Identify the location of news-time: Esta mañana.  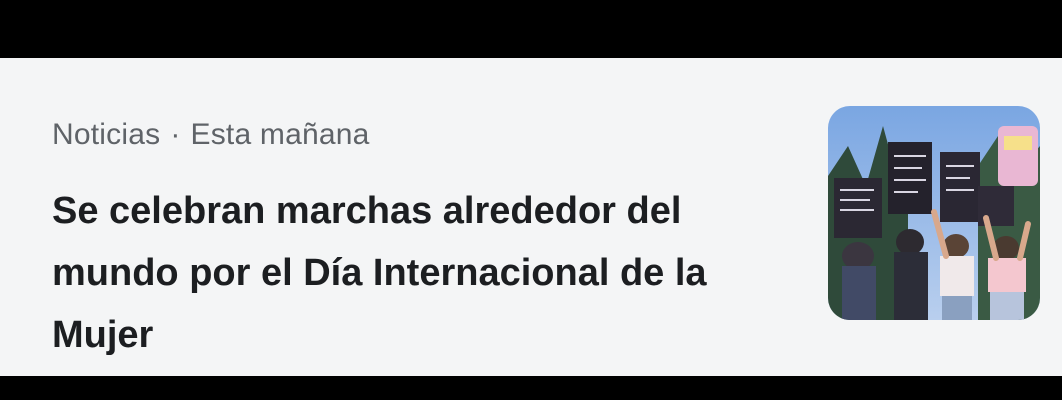
(280, 134).